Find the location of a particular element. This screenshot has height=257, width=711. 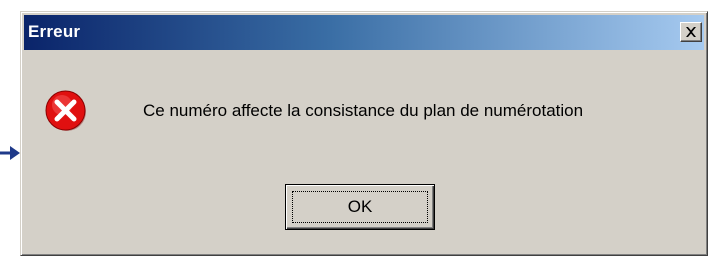

close-button is located at coordinates (691, 32).